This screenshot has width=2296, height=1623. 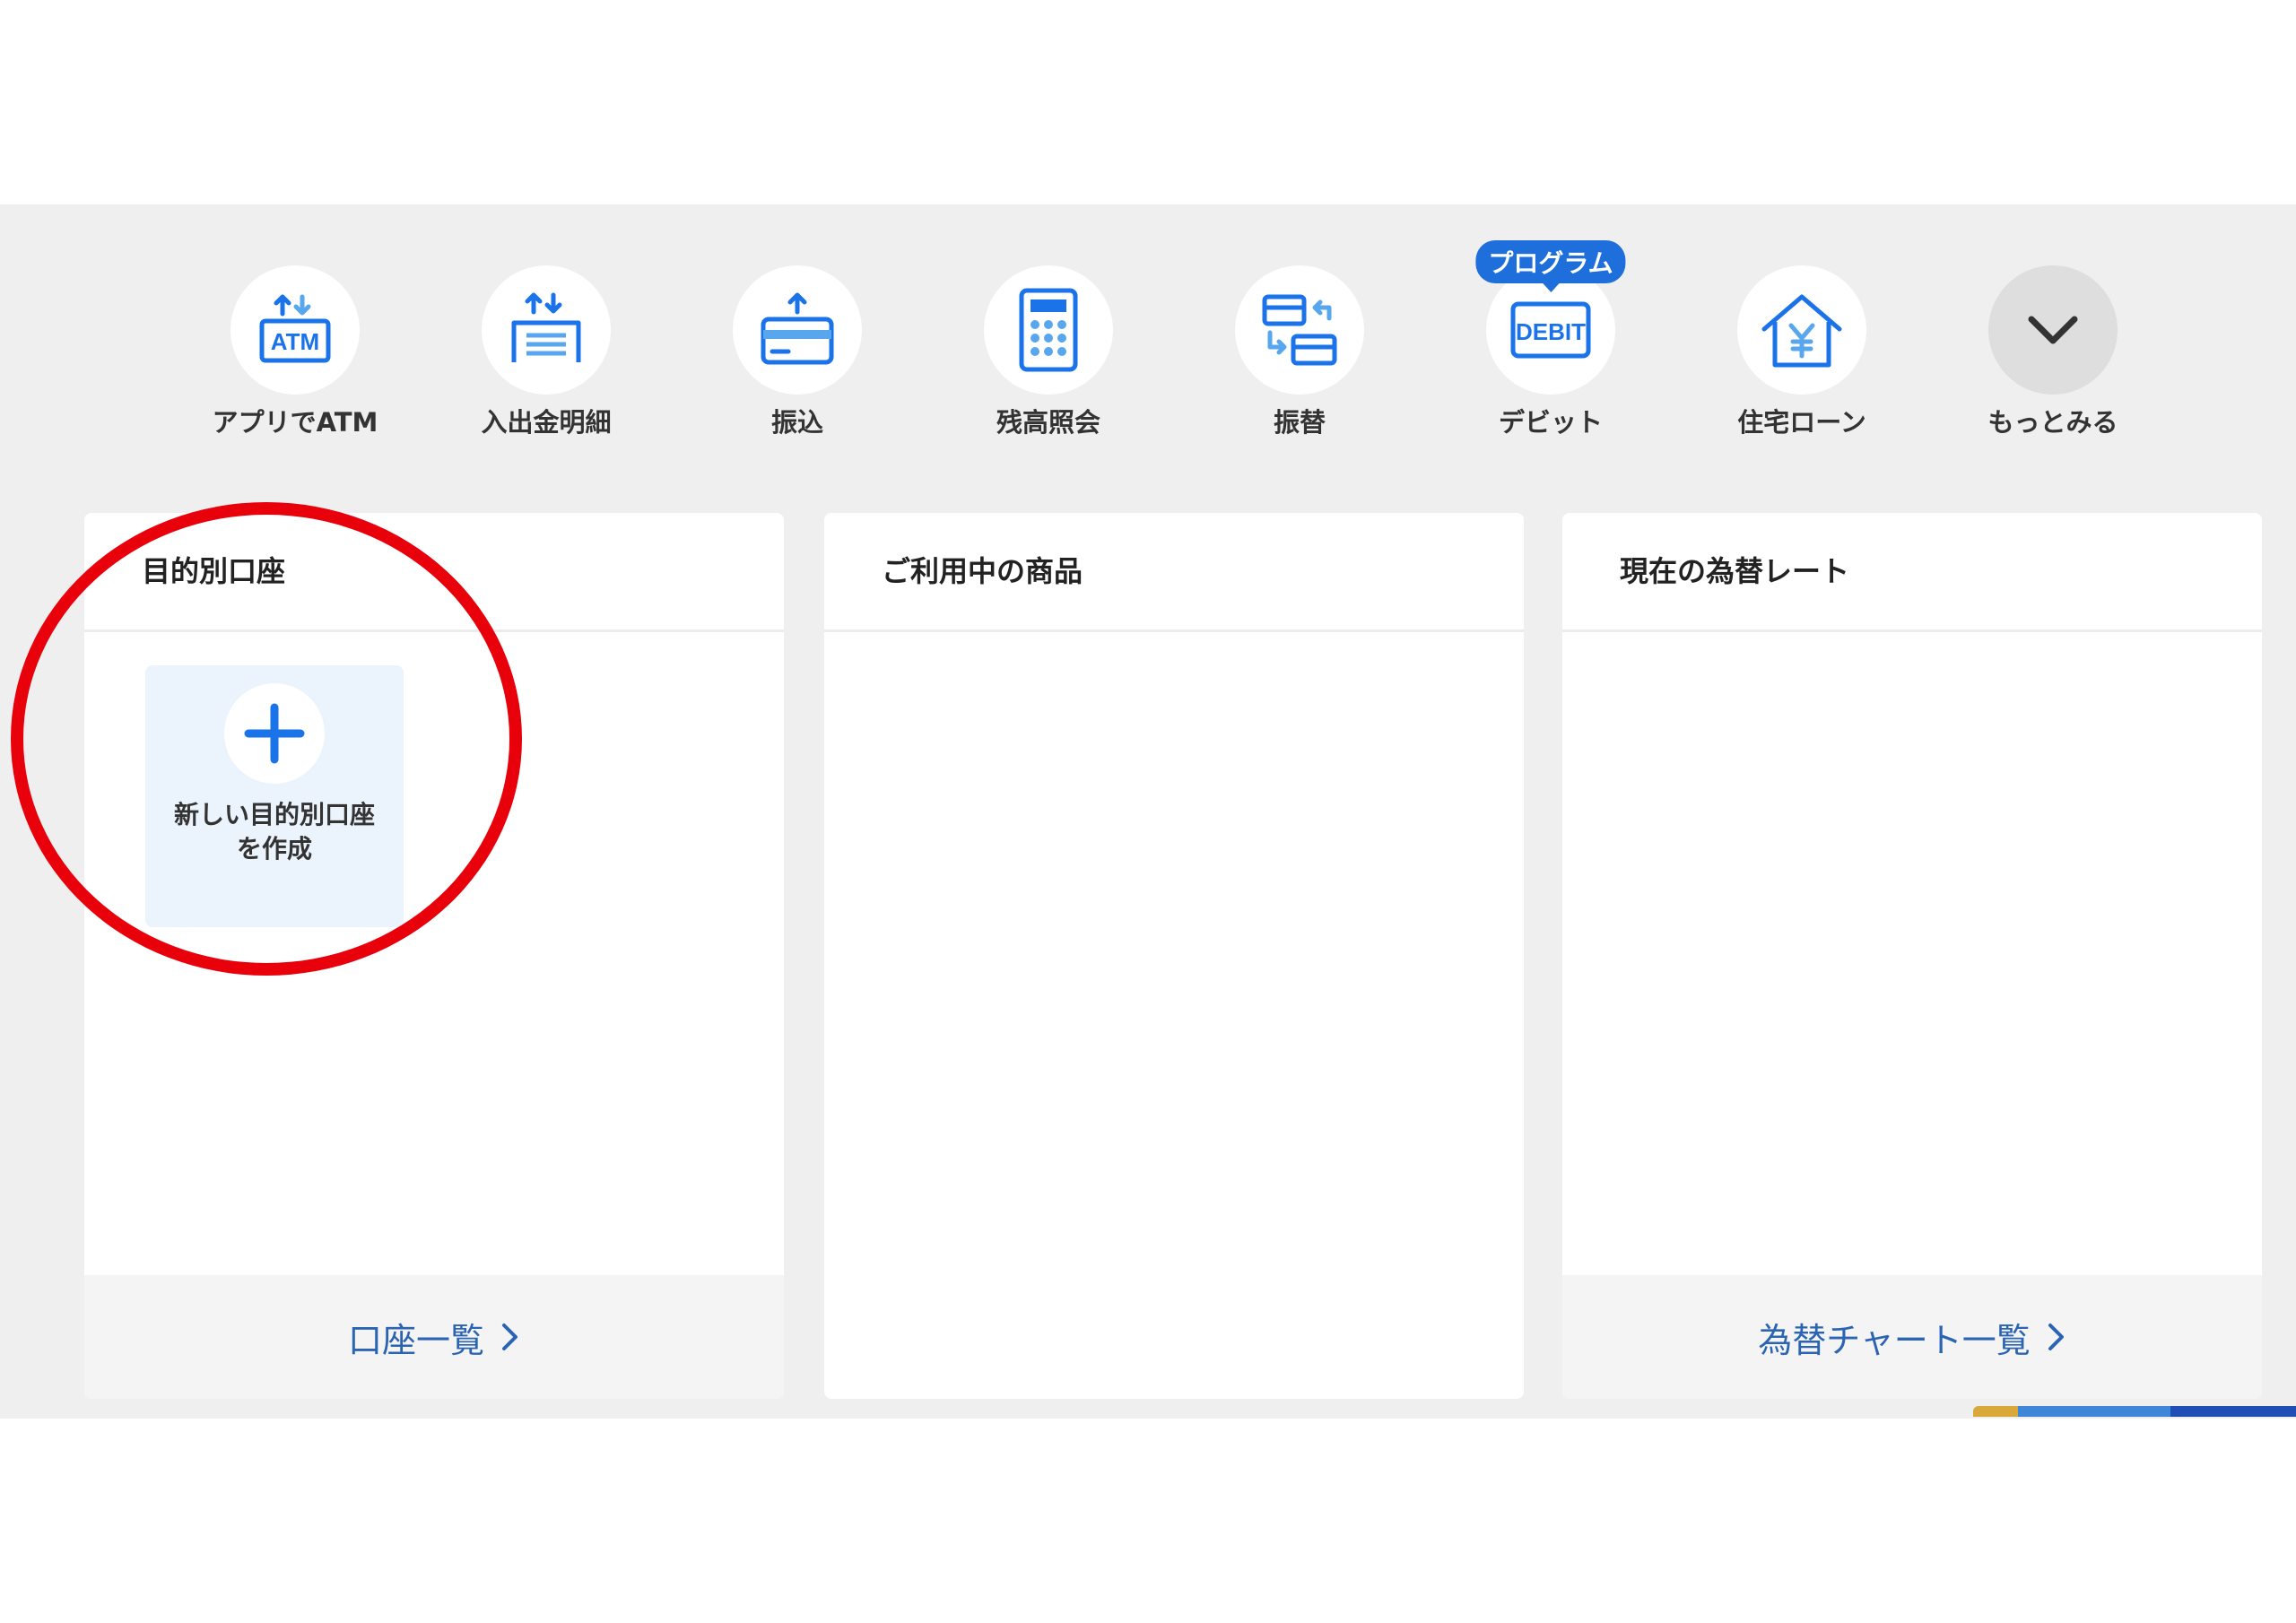 What do you see at coordinates (274, 796) in the screenshot?
I see `create-goal-account-button: 新しい目的別口座を作成` at bounding box center [274, 796].